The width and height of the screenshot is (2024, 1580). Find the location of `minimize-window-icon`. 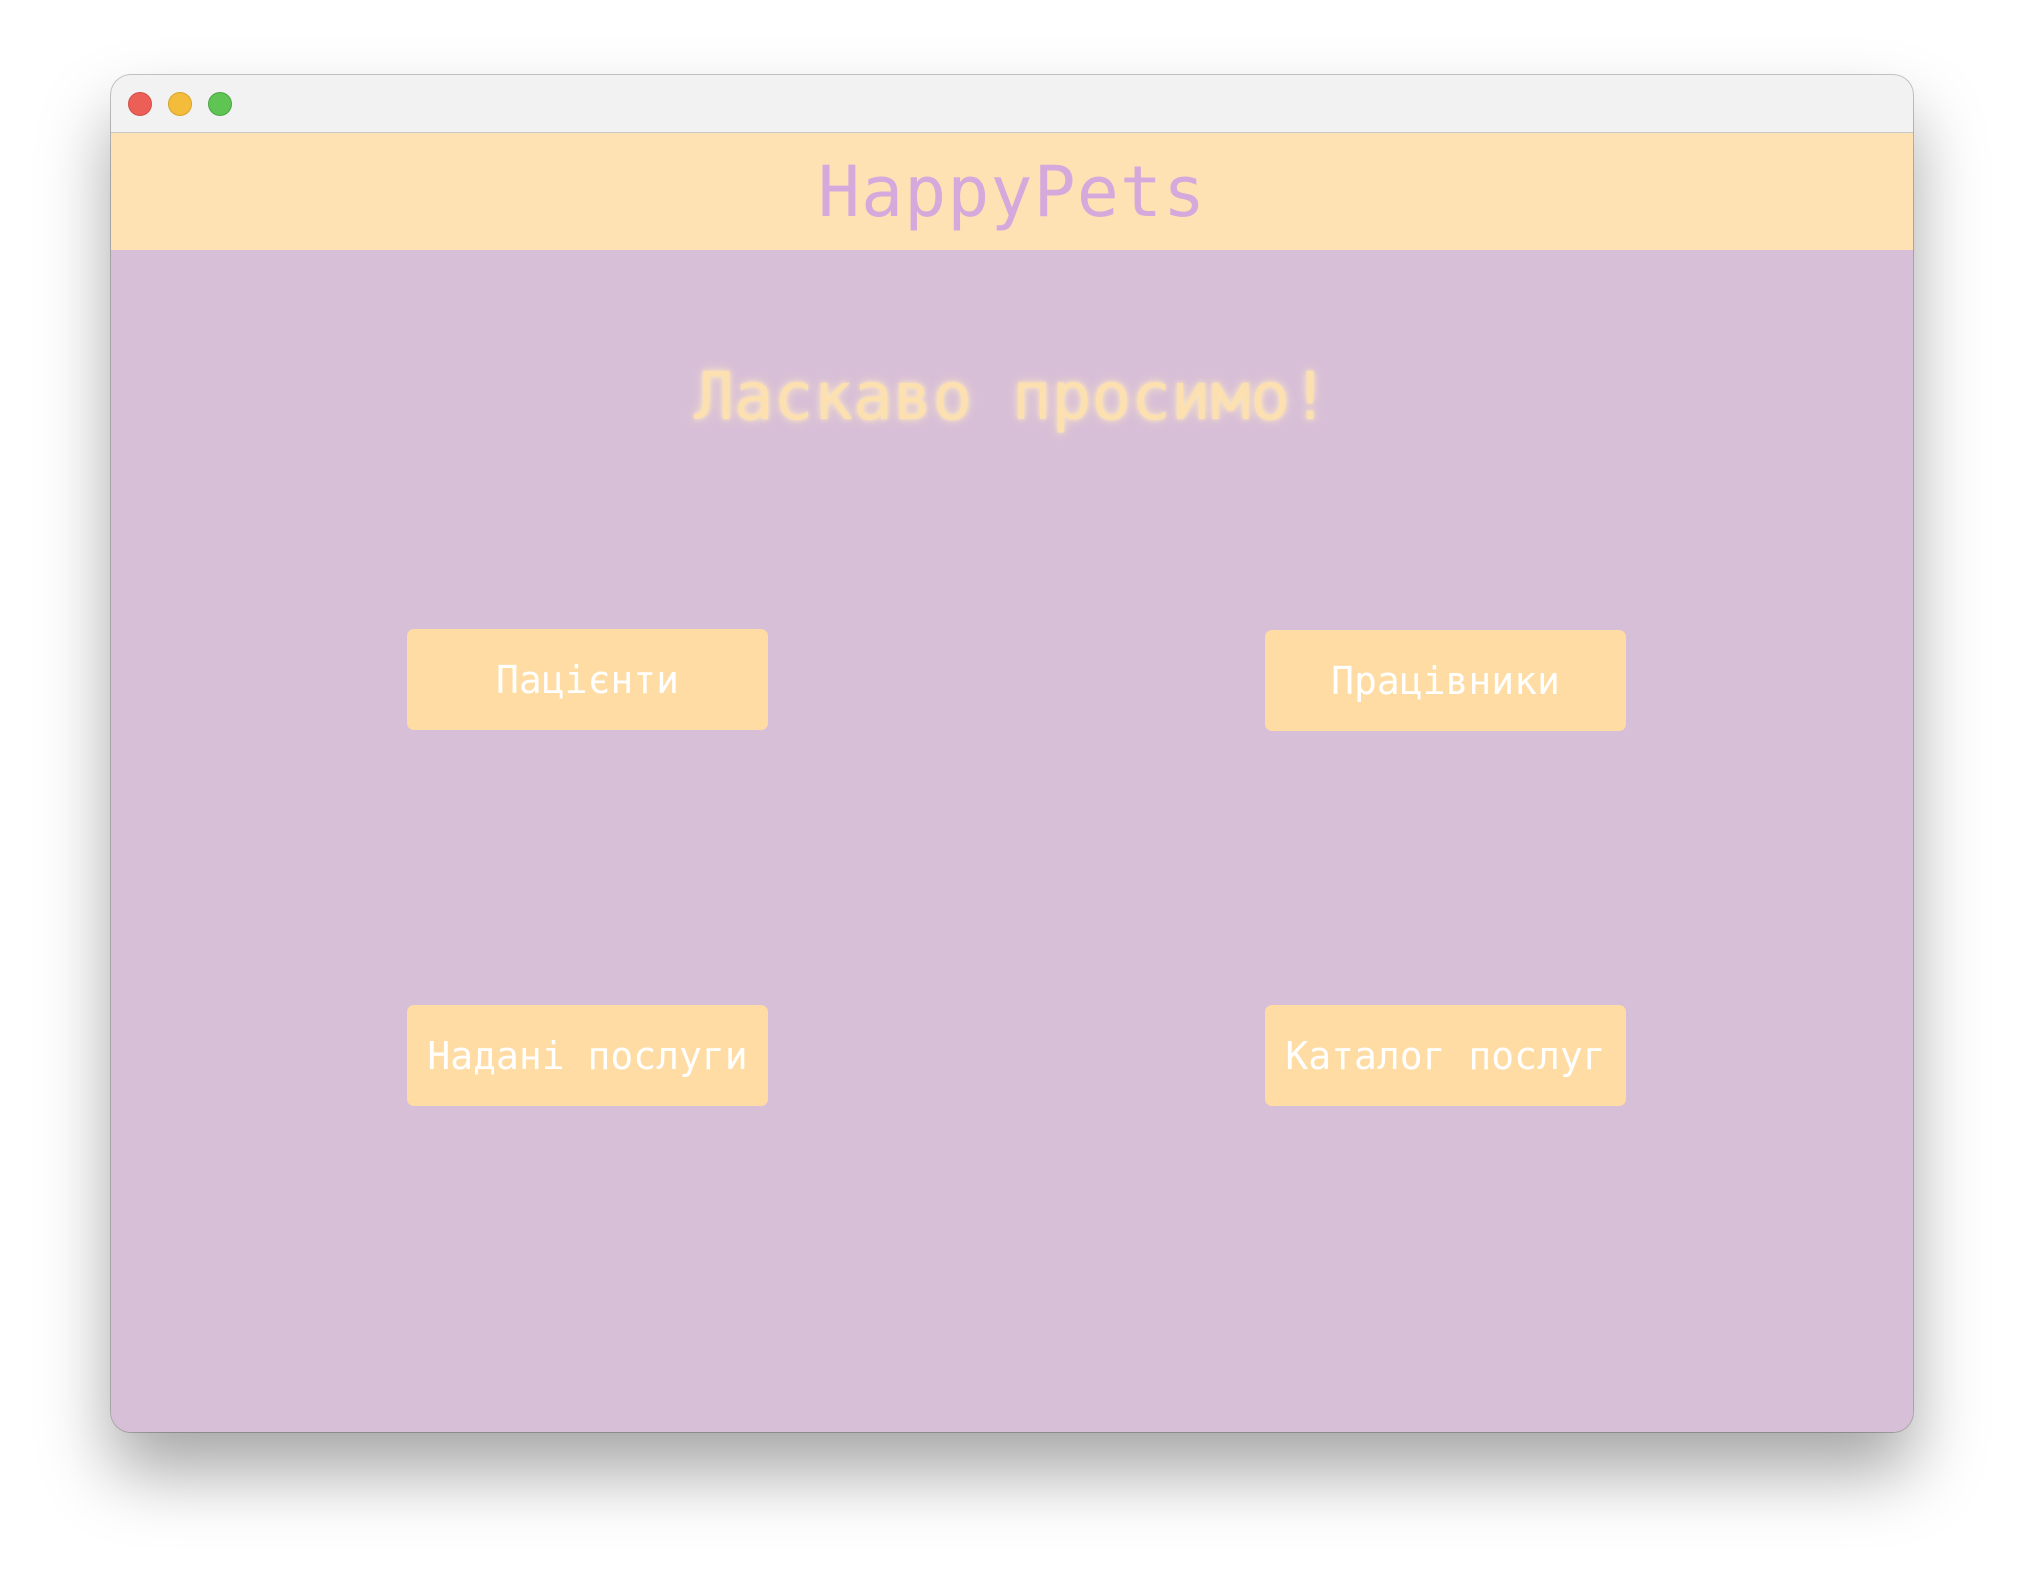

minimize-window-icon is located at coordinates (180, 104).